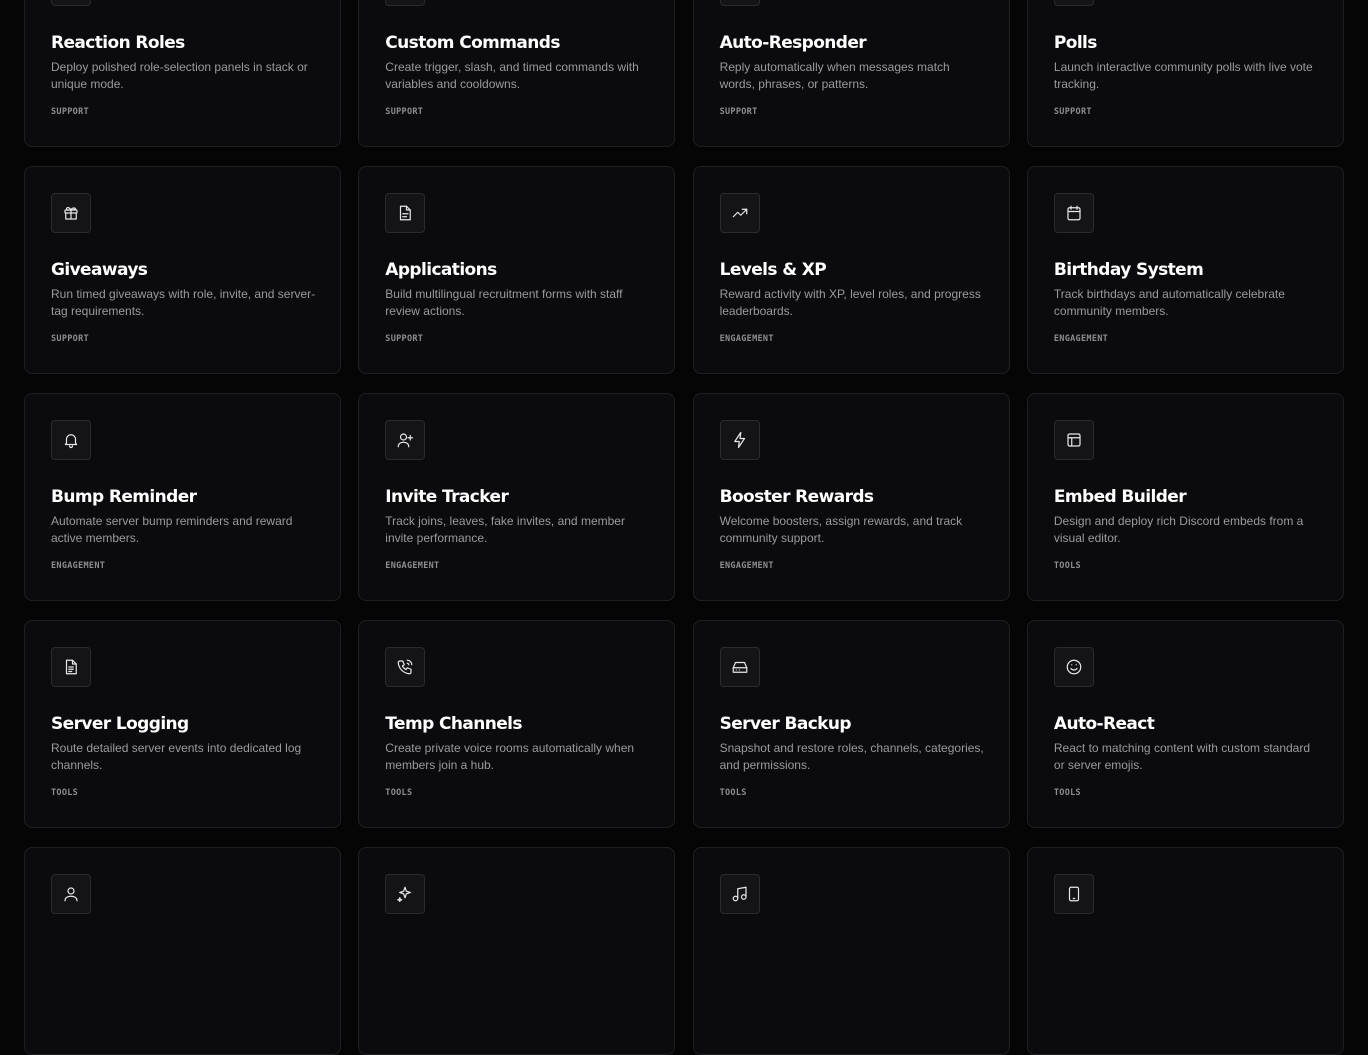 Image resolution: width=1368 pixels, height=1055 pixels. Describe the element at coordinates (405, 213) in the screenshot. I see `document-icon` at that location.